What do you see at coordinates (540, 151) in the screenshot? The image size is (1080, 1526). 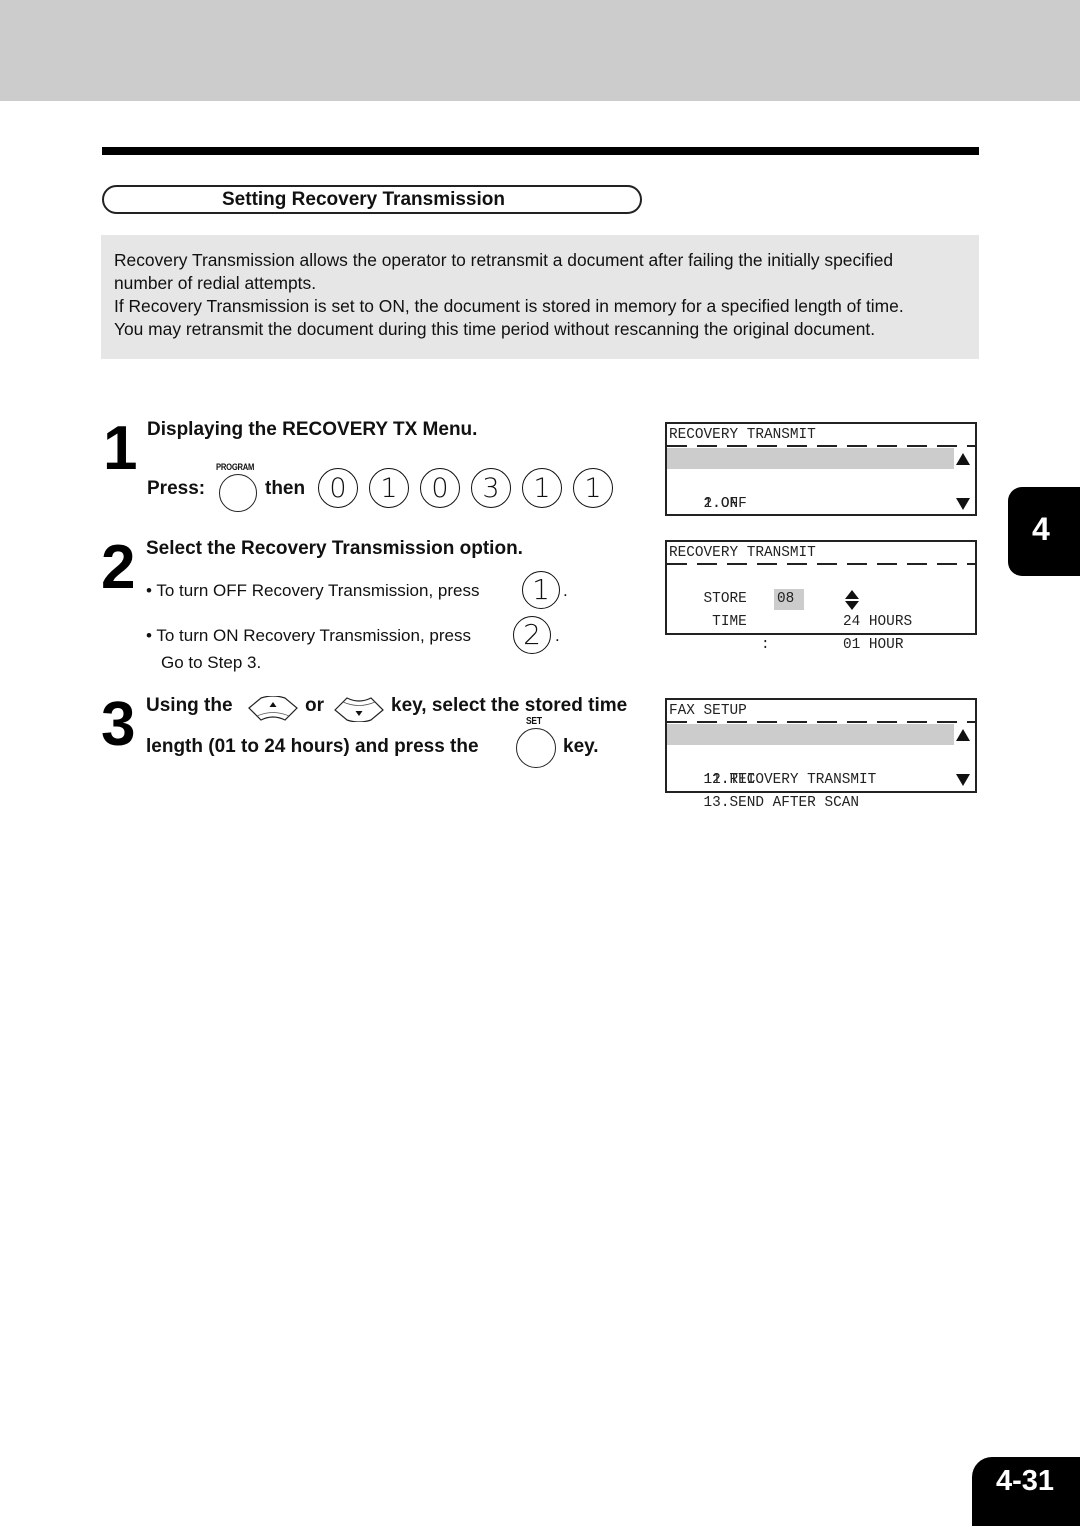 I see `top-rule` at bounding box center [540, 151].